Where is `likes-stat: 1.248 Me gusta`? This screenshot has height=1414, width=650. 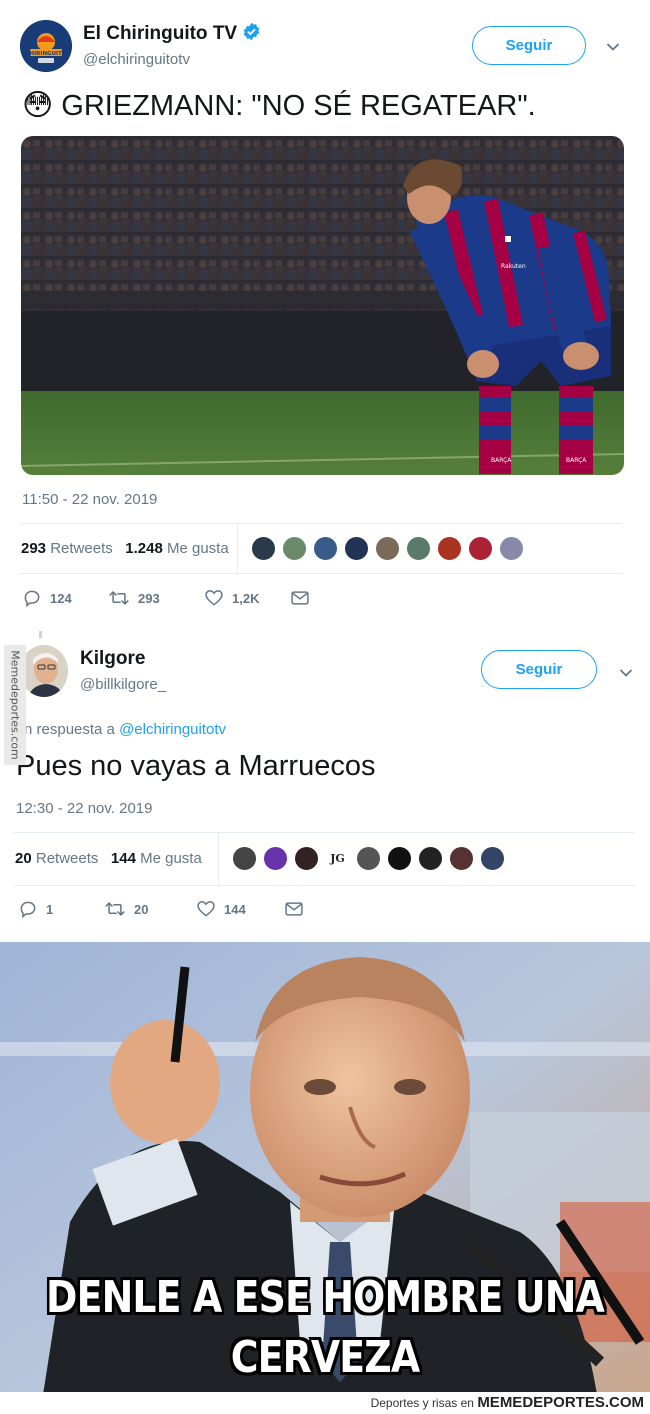
likes-stat: 1.248 Me gusta is located at coordinates (176, 548).